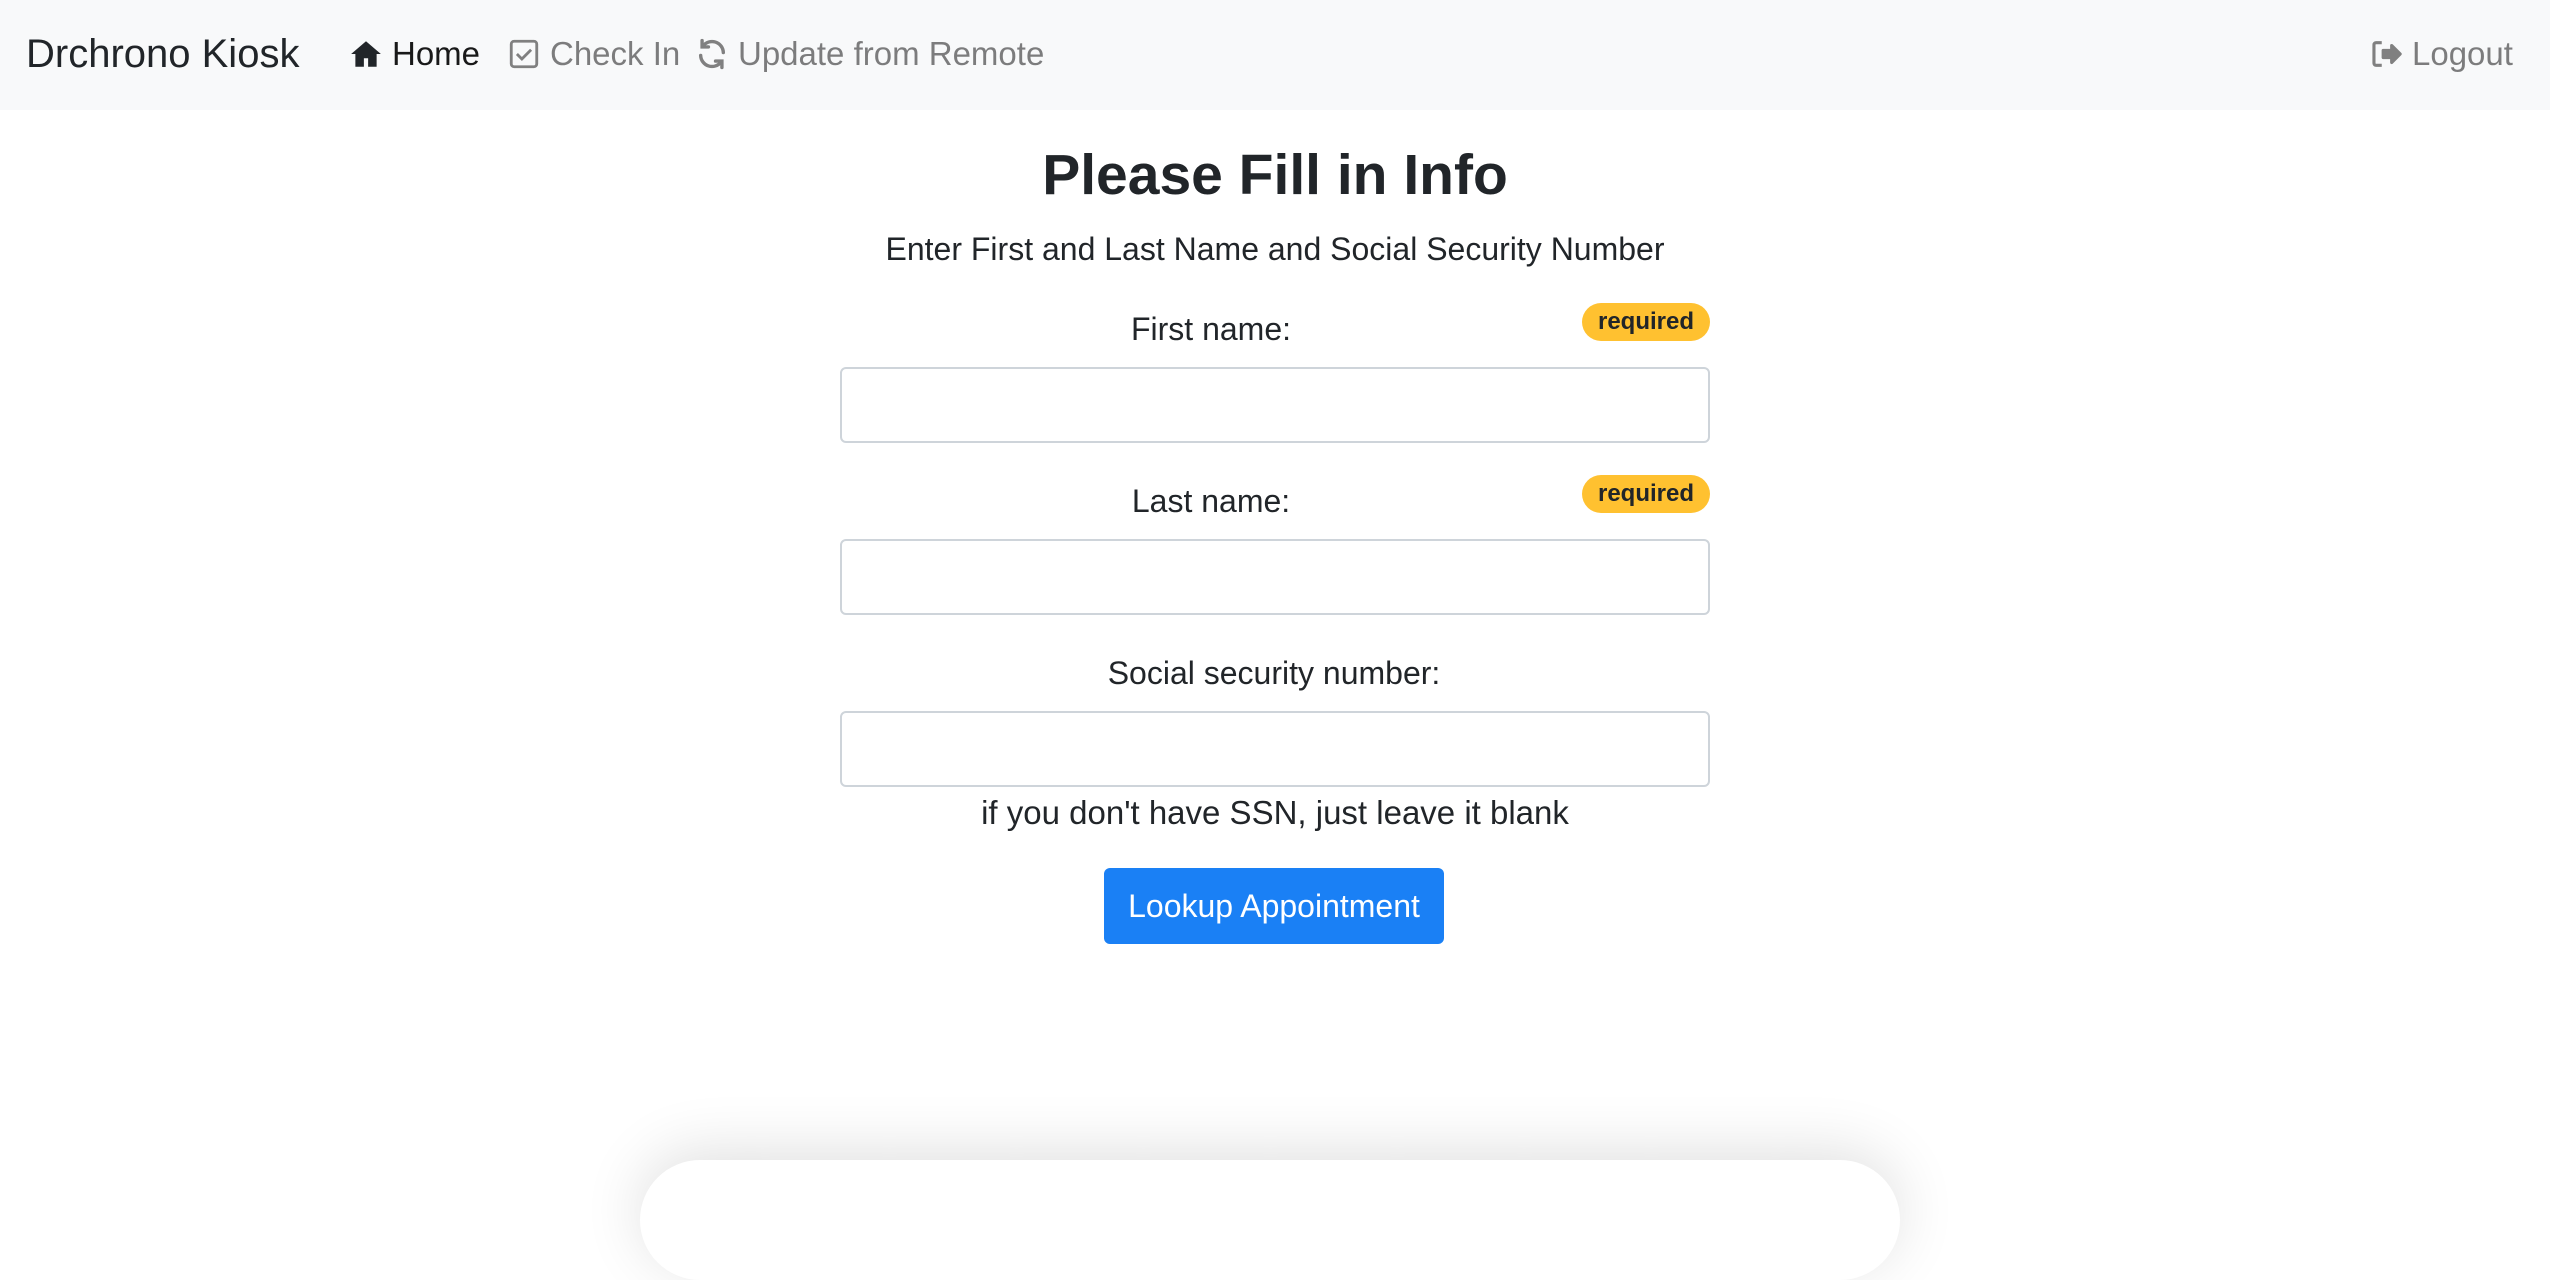  What do you see at coordinates (1275, 175) in the screenshot?
I see `page-title: Please Fill in Info` at bounding box center [1275, 175].